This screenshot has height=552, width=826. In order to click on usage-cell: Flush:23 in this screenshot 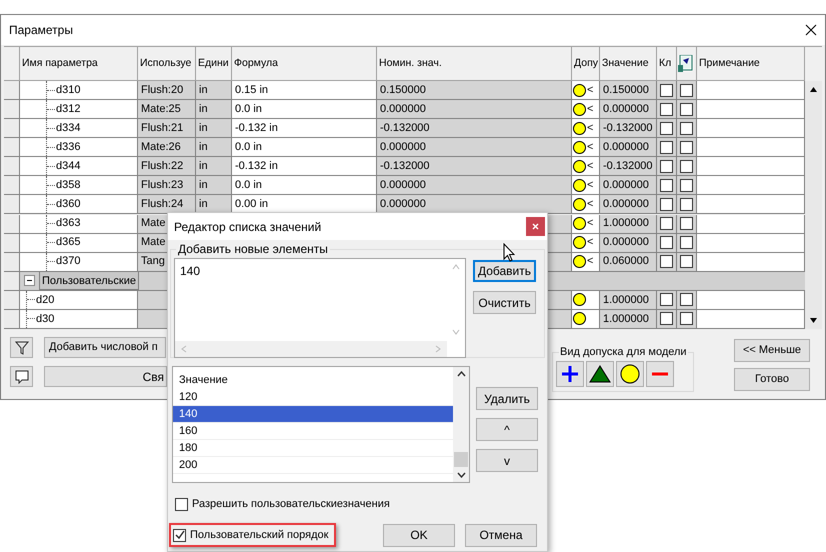, I will do `click(167, 186)`.